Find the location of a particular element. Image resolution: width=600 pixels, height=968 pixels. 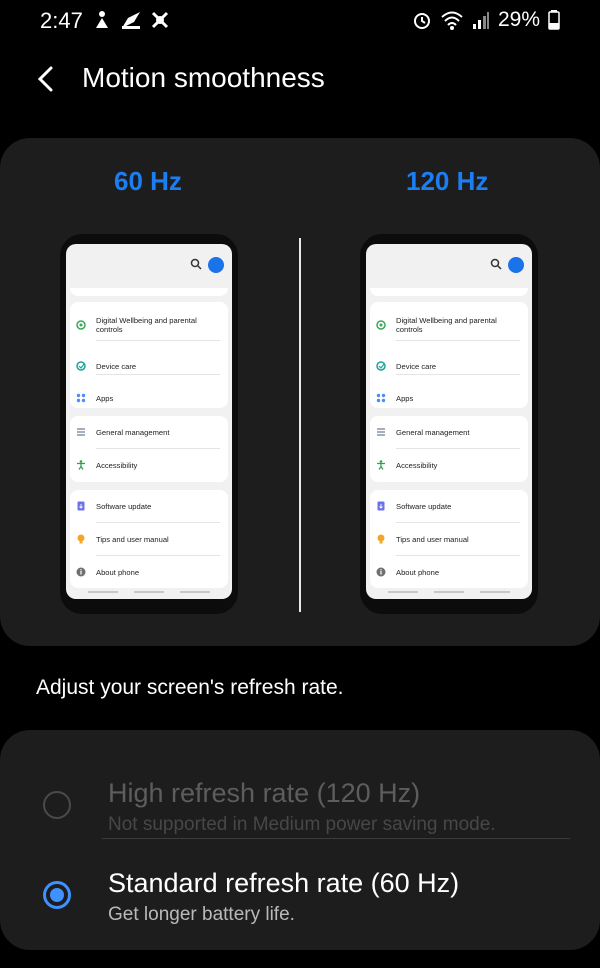

preview-divider is located at coordinates (300, 425).